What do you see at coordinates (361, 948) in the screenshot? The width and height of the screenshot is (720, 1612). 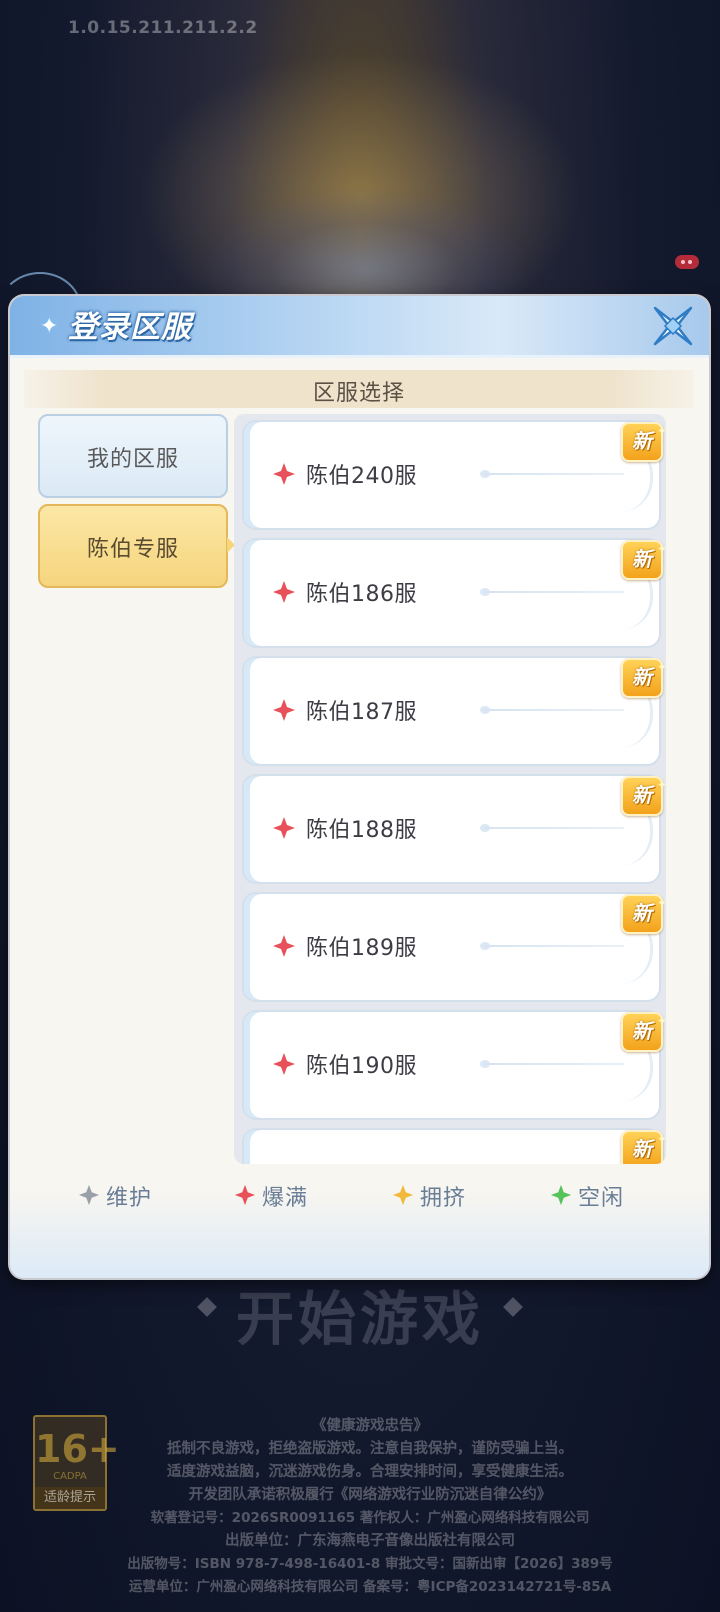 I see `server-name: 陈伯189服` at bounding box center [361, 948].